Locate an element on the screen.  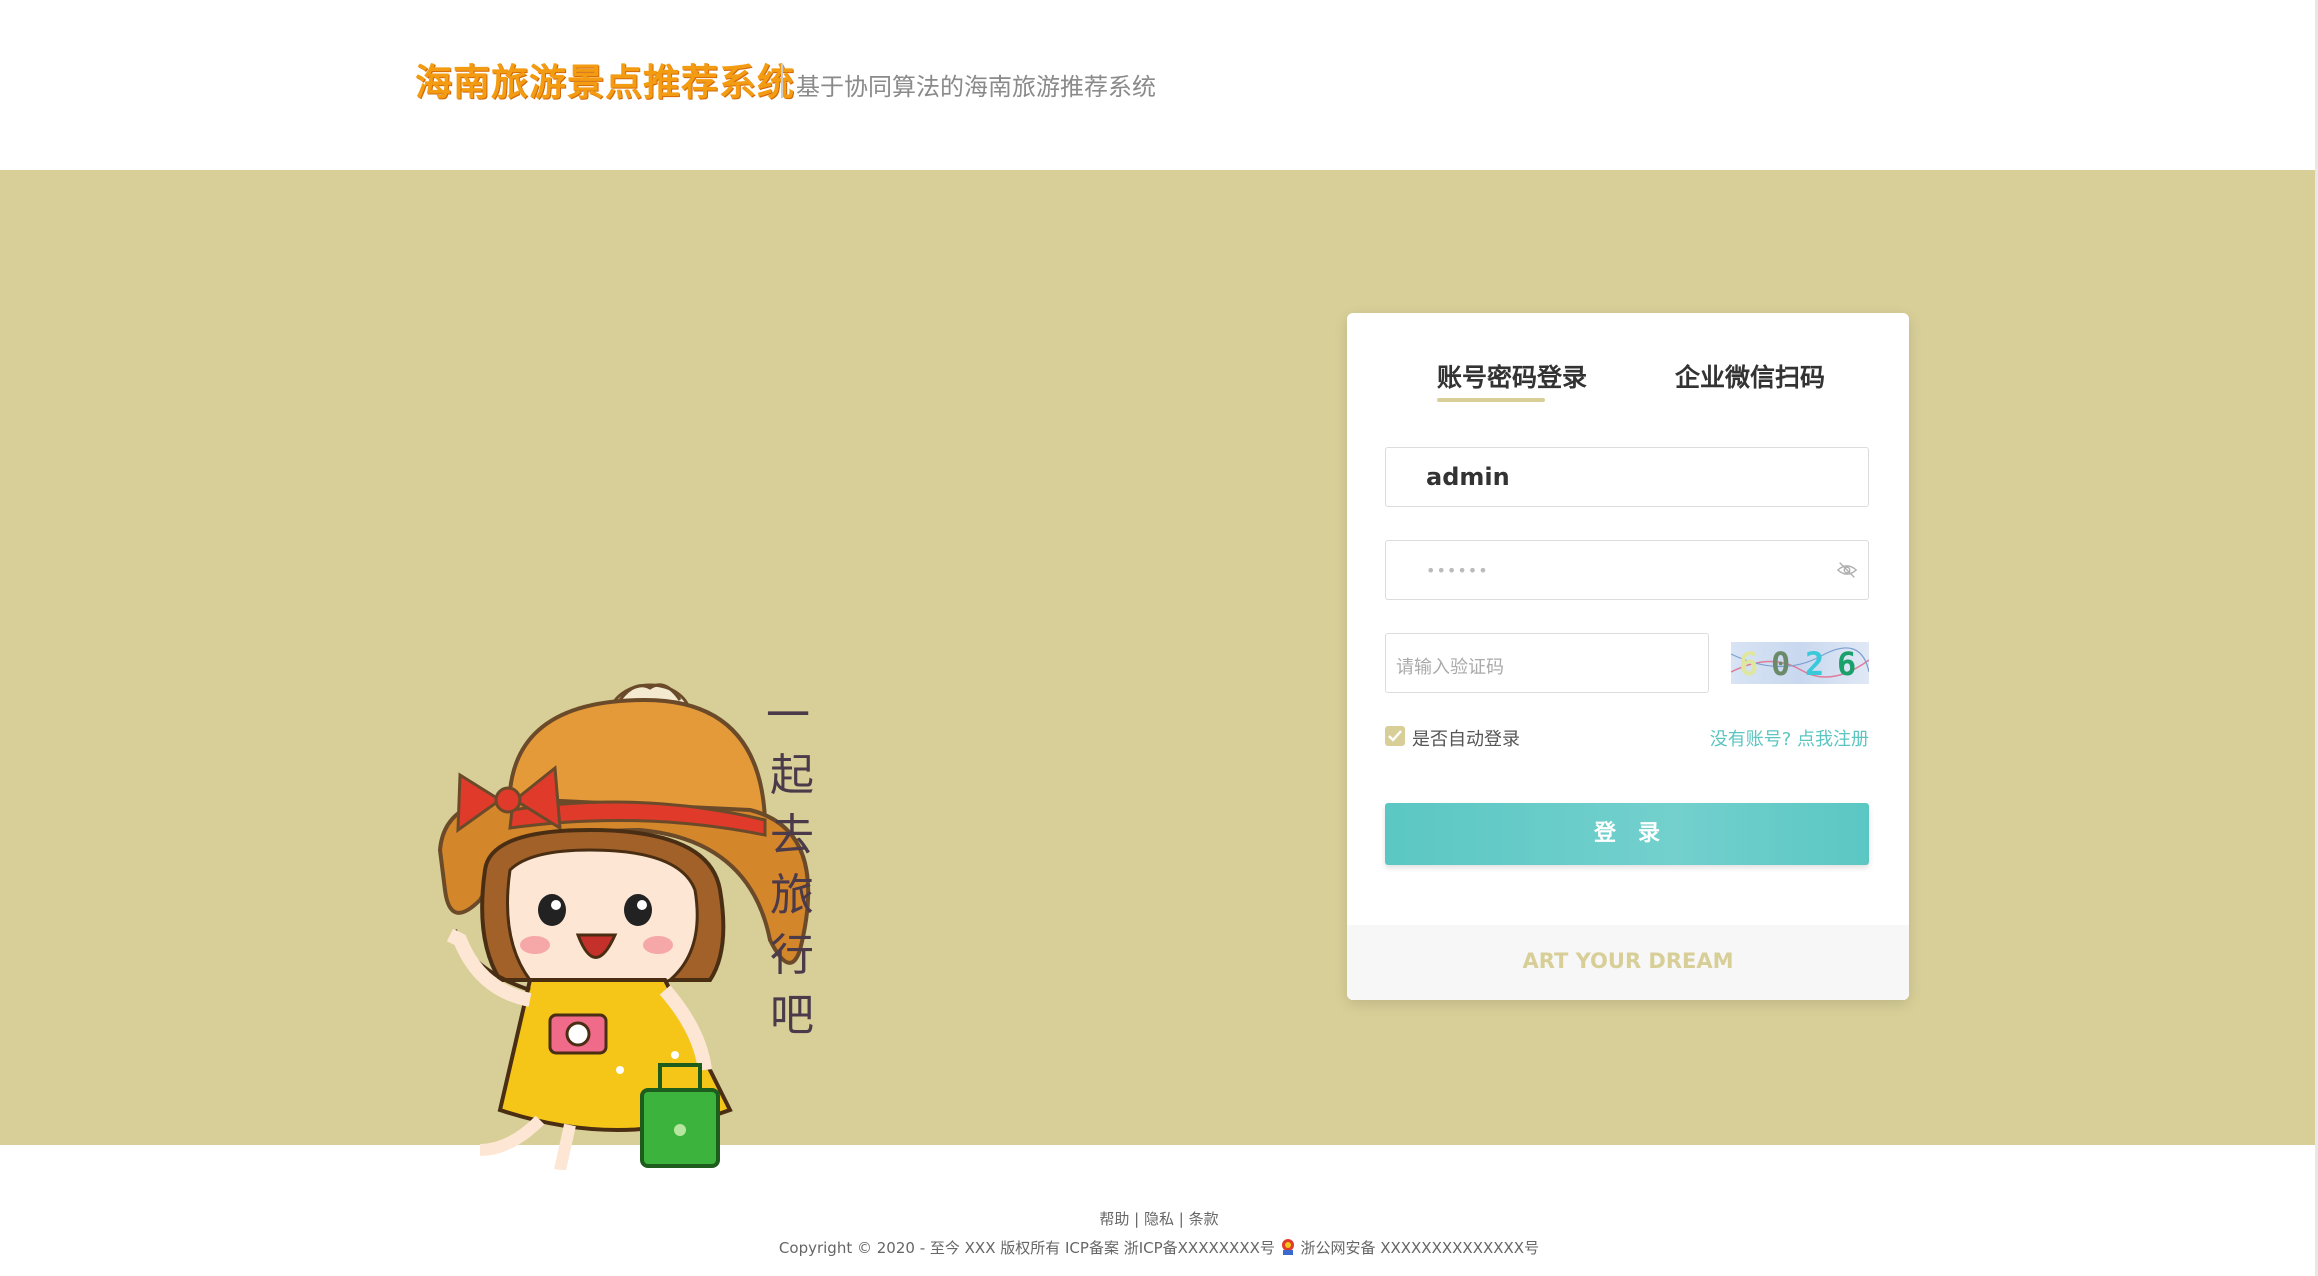
footer-link-privacy: 隐私 is located at coordinates (1159, 1219).